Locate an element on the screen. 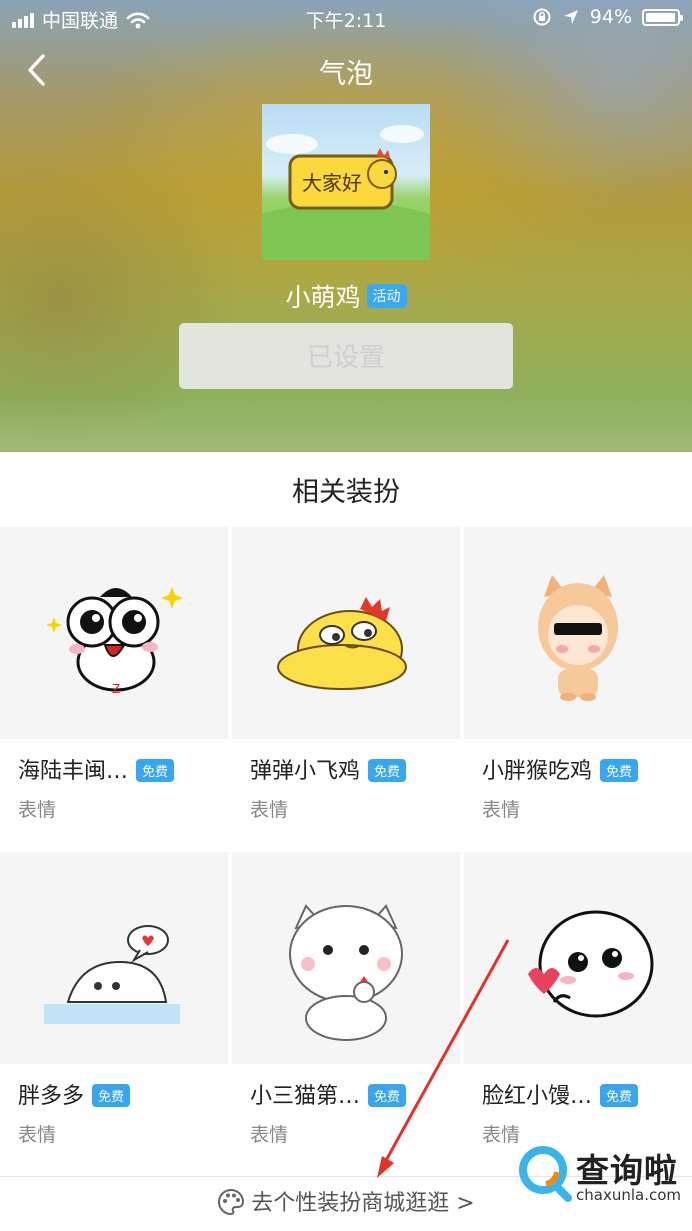 The height and width of the screenshot is (1231, 692). bubble-text: 大家好 is located at coordinates (332, 183).